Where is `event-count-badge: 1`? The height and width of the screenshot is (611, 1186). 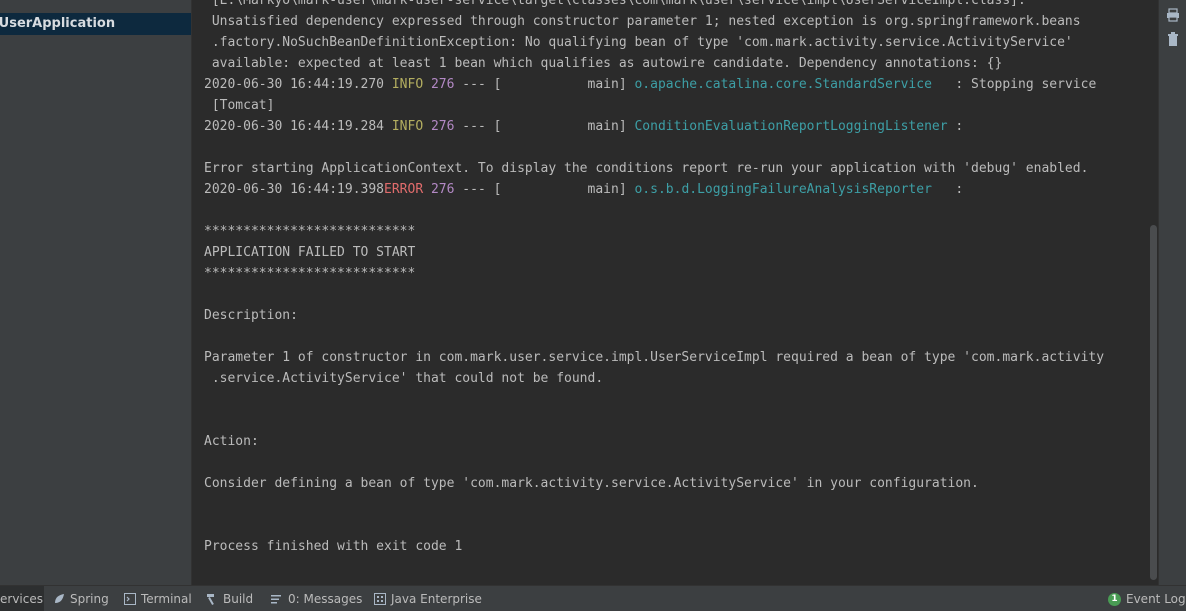
event-count-badge: 1 is located at coordinates (1114, 599).